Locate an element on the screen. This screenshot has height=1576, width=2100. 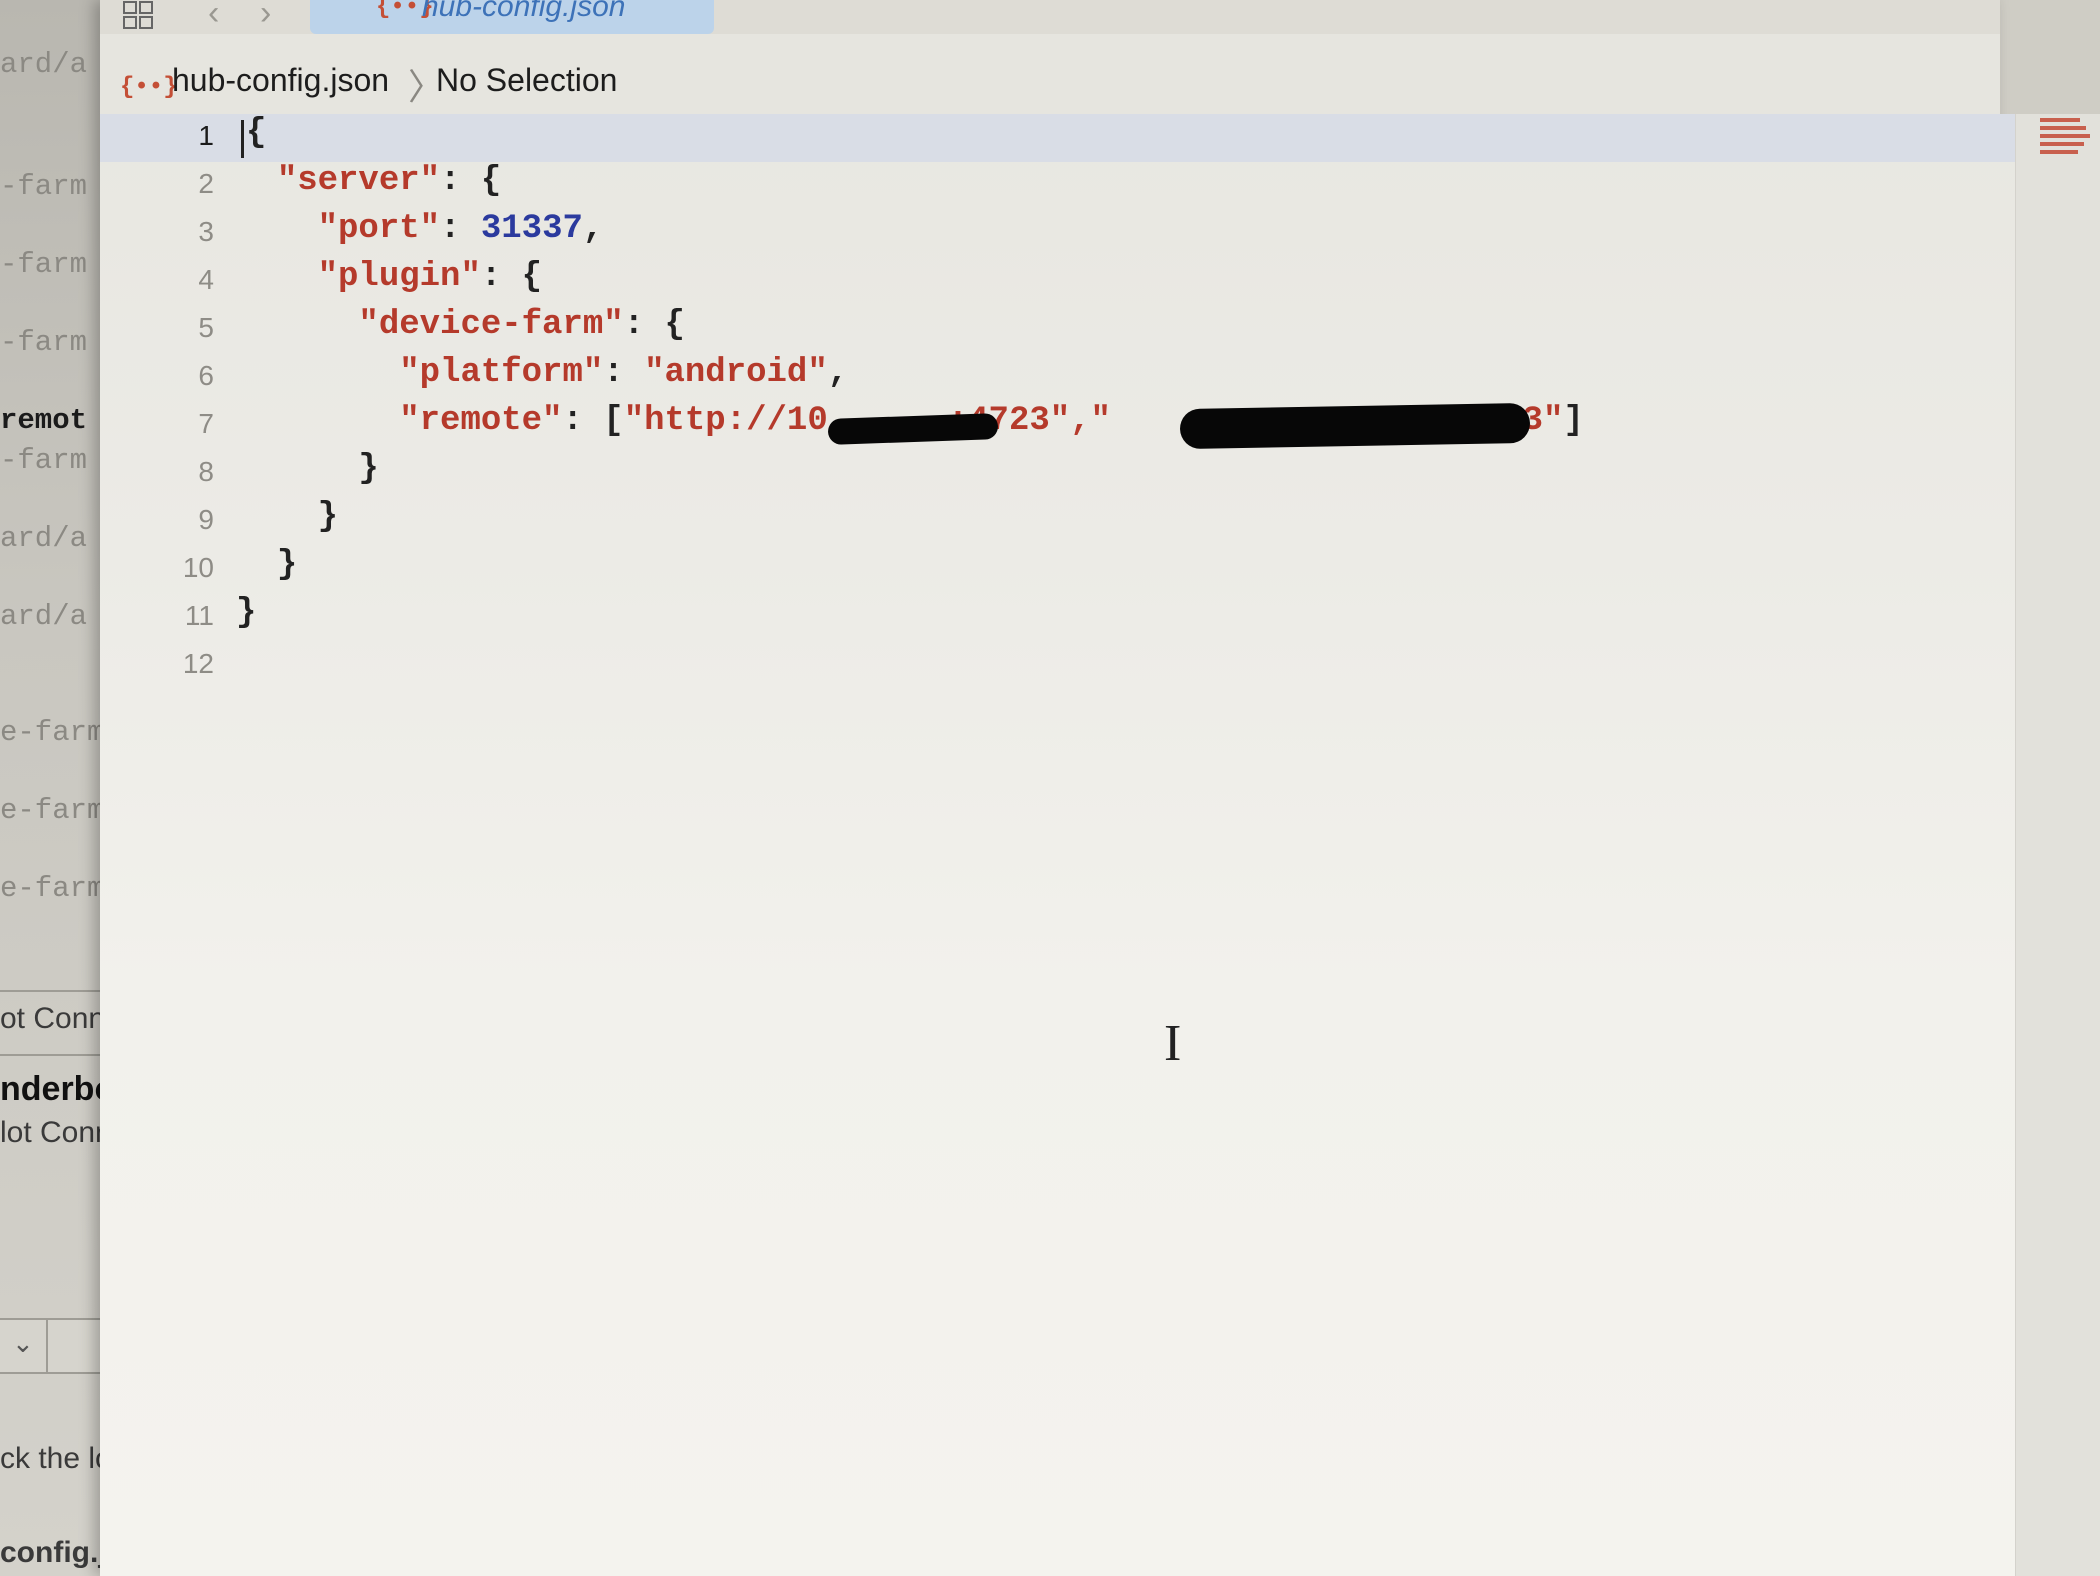
tab-hub-config: {••} hub-config.json is located at coordinates (512, 17).